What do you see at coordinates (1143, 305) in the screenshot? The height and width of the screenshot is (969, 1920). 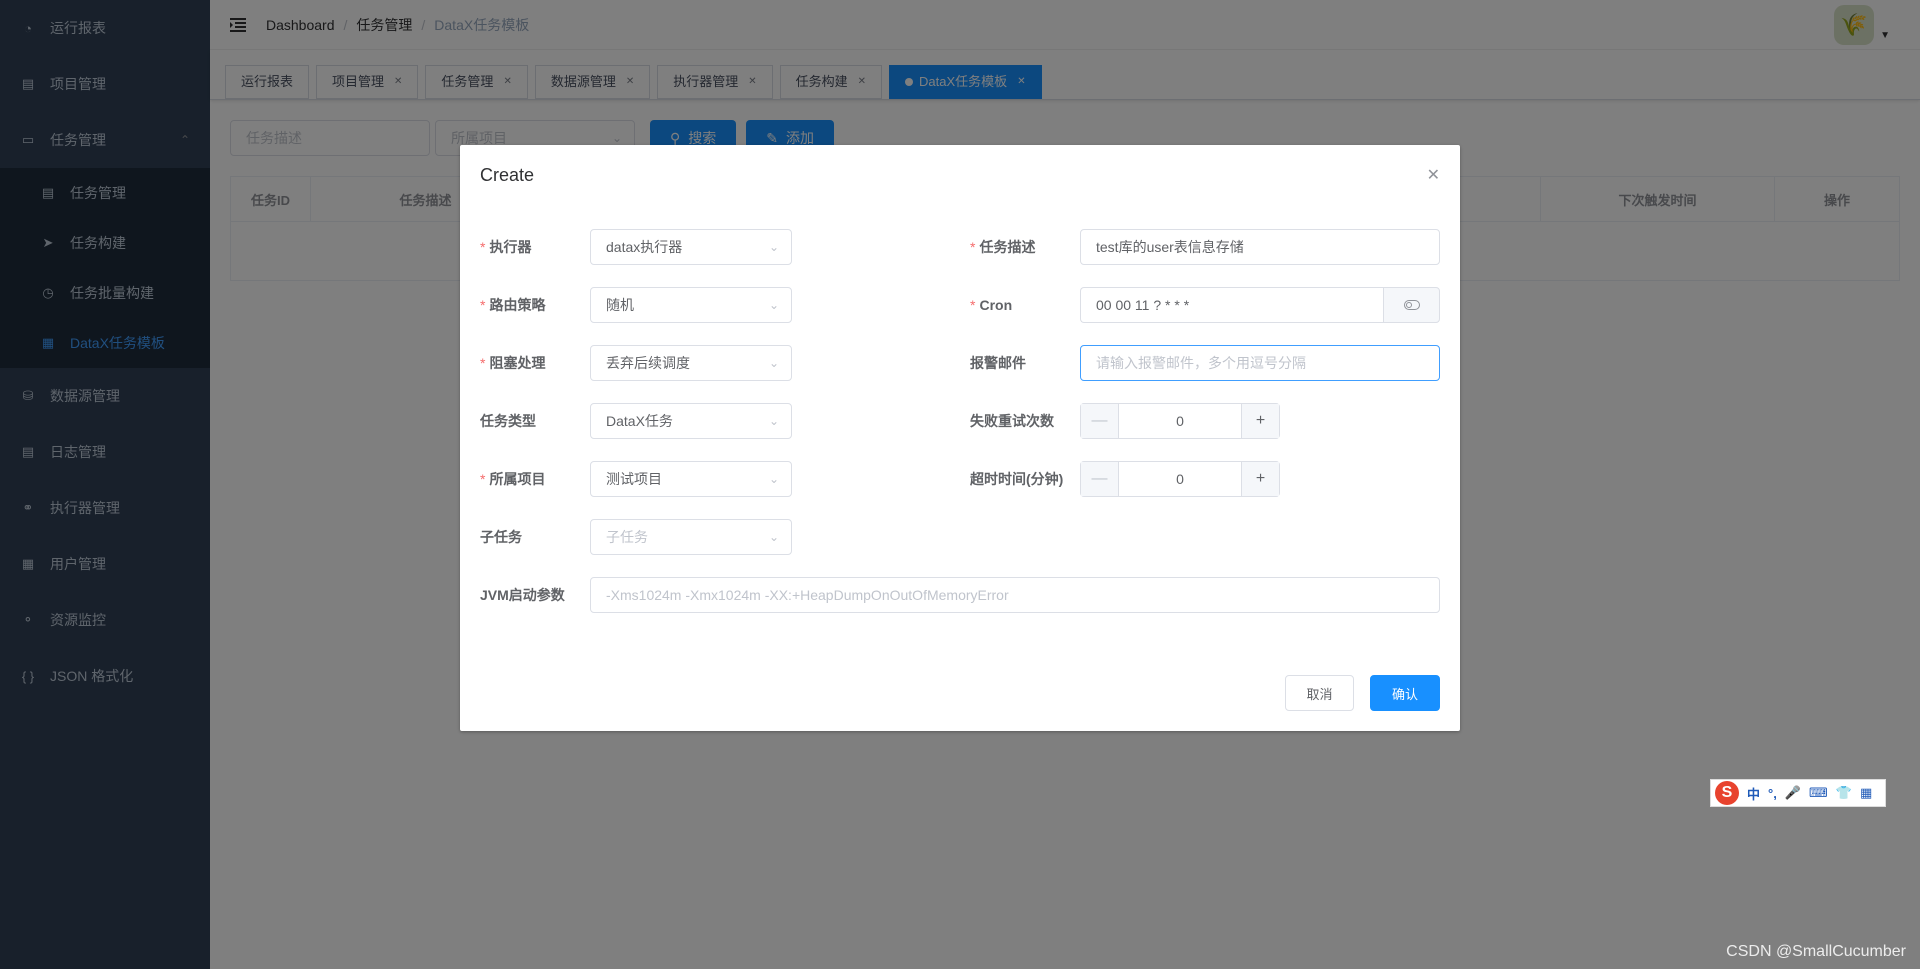 I see `input-value: 00 00 11 ? * * *` at bounding box center [1143, 305].